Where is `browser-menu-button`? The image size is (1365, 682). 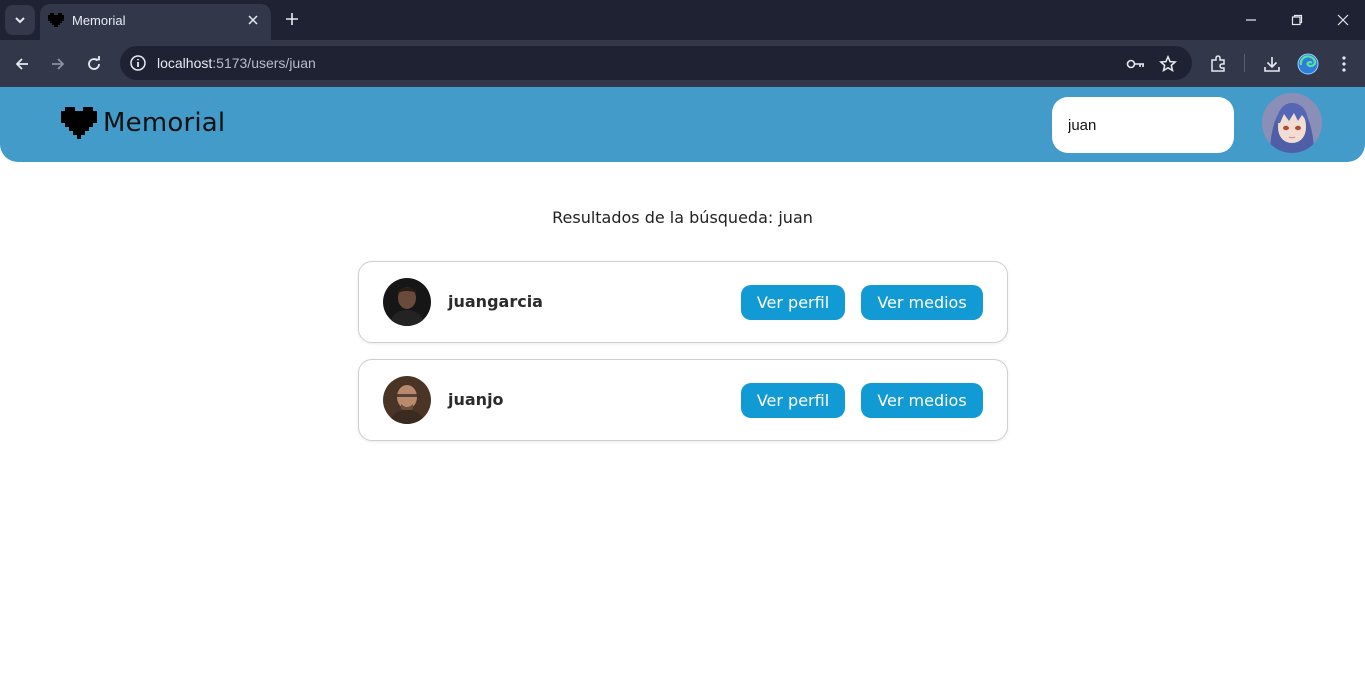
browser-menu-button is located at coordinates (1344, 64).